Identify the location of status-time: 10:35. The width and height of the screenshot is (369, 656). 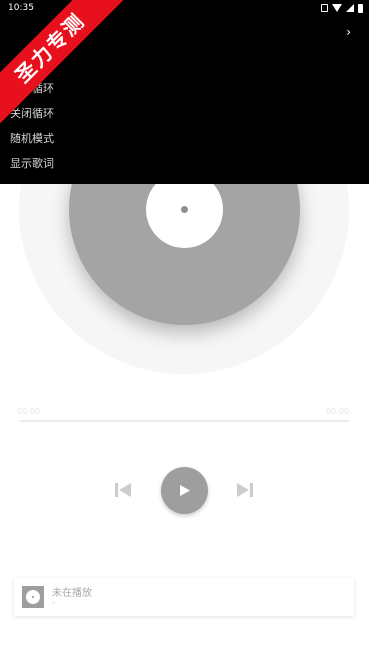
(21, 8).